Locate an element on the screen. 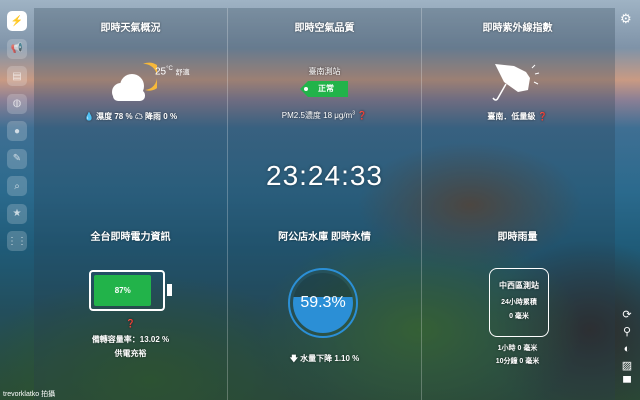  power-status: 供電充裕 is located at coordinates (130, 353).